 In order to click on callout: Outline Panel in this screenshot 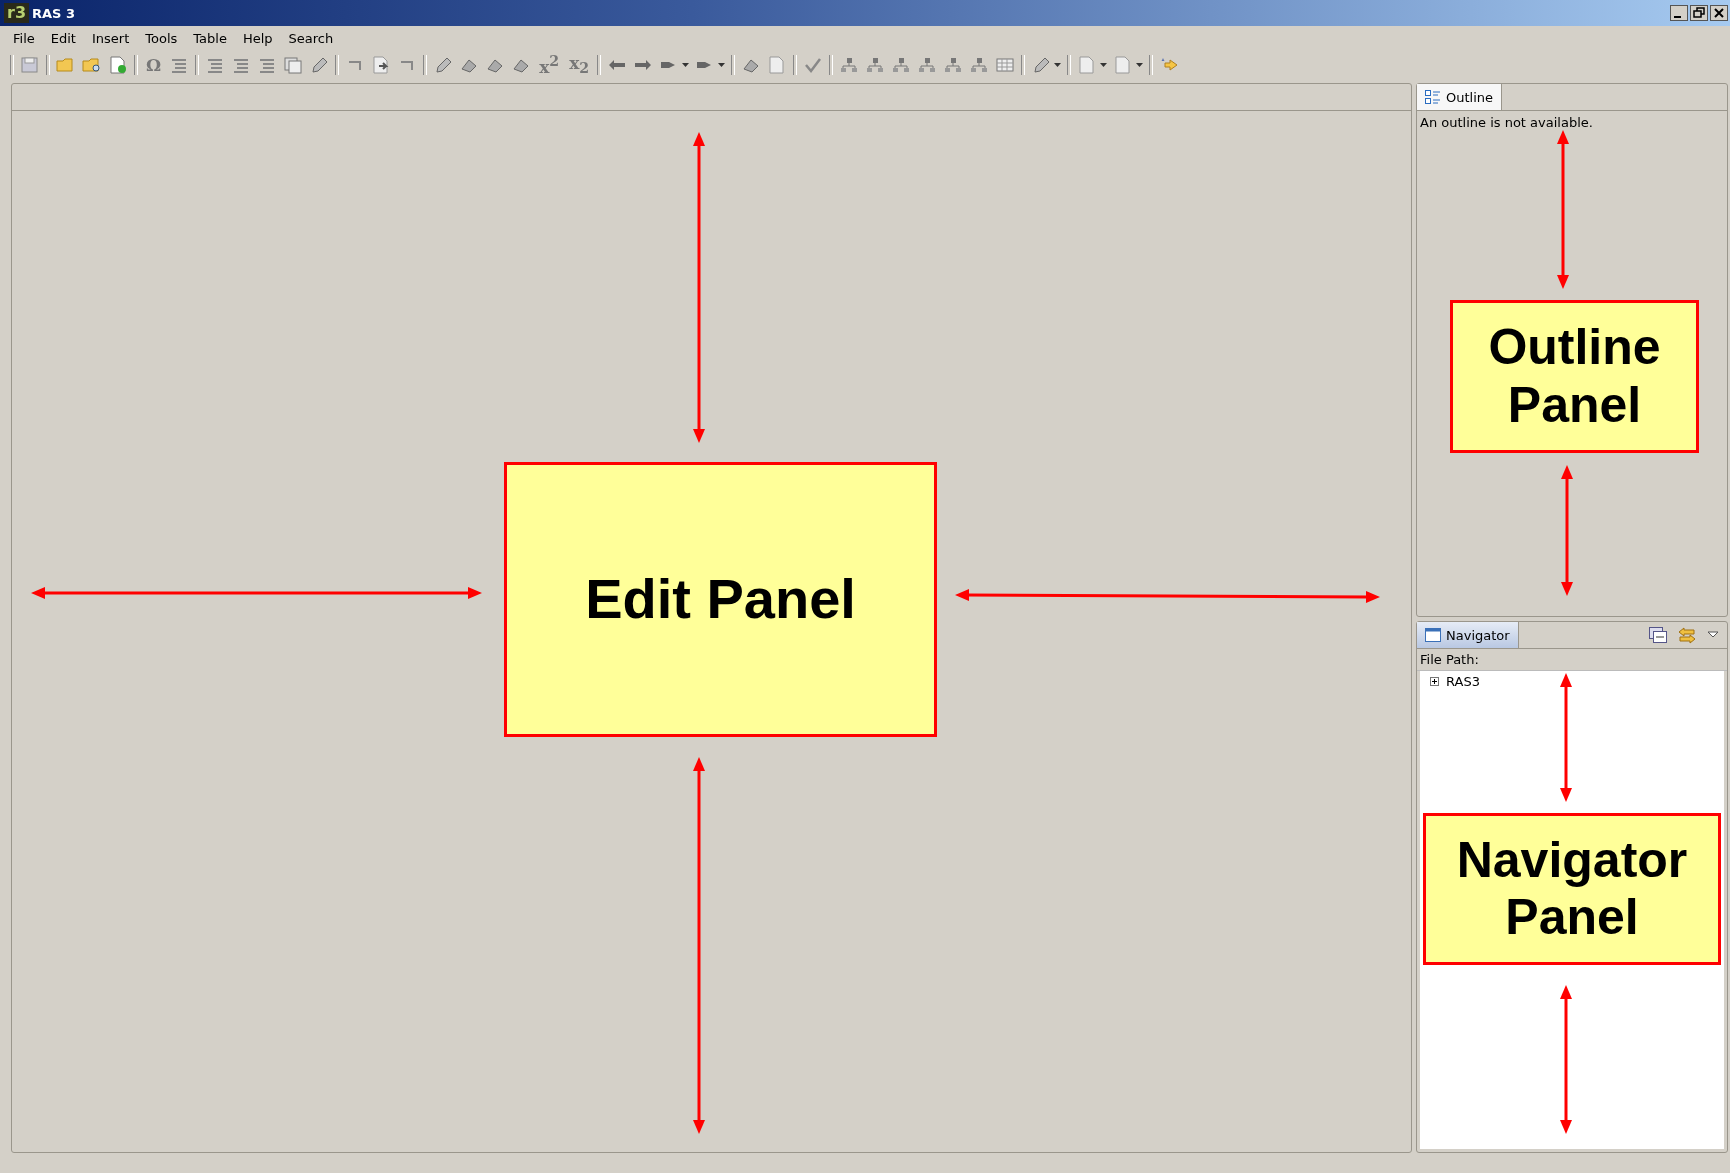, I will do `click(1574, 376)`.